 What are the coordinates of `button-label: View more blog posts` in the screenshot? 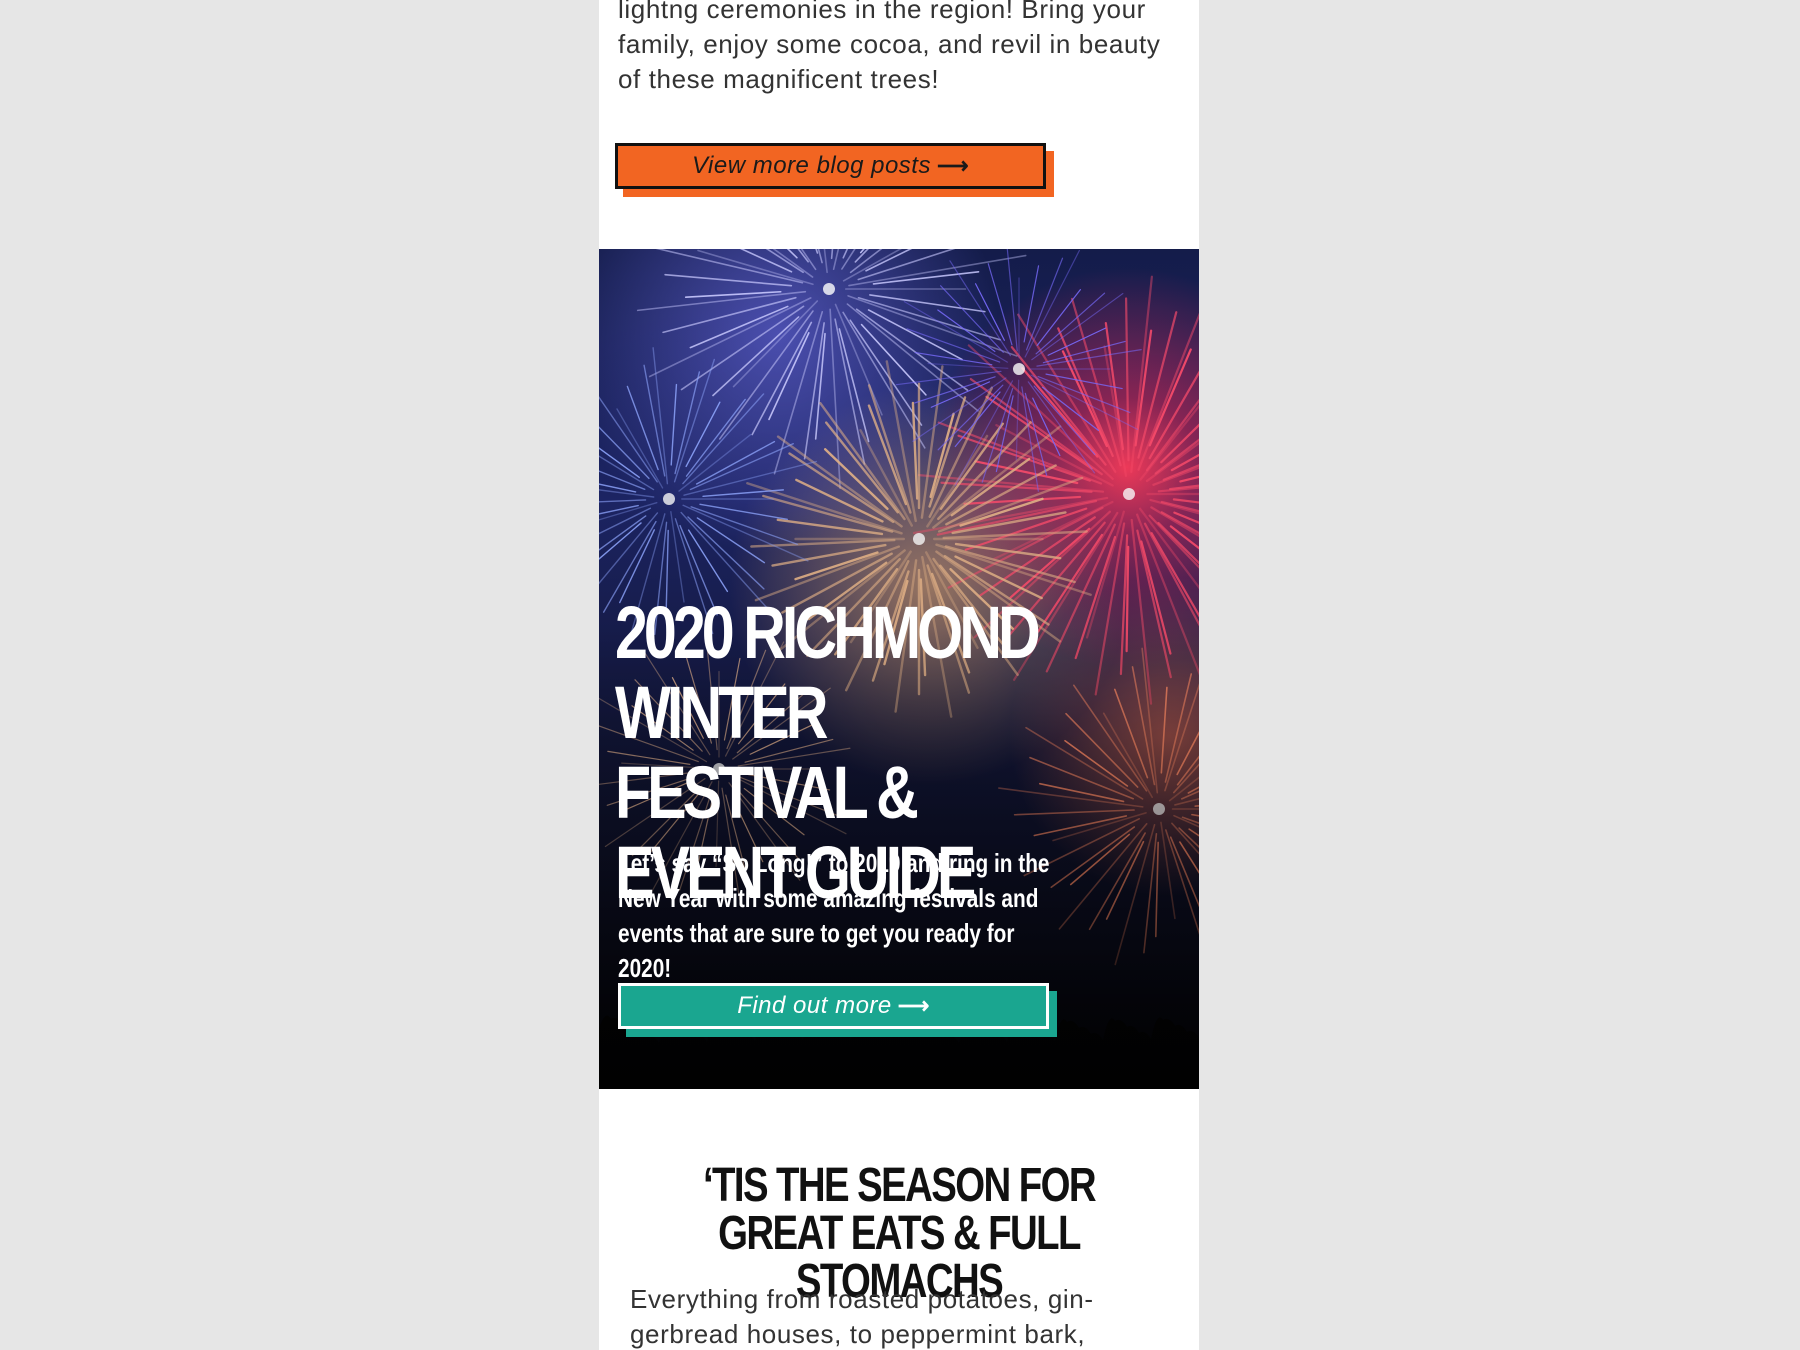 It's located at (811, 165).